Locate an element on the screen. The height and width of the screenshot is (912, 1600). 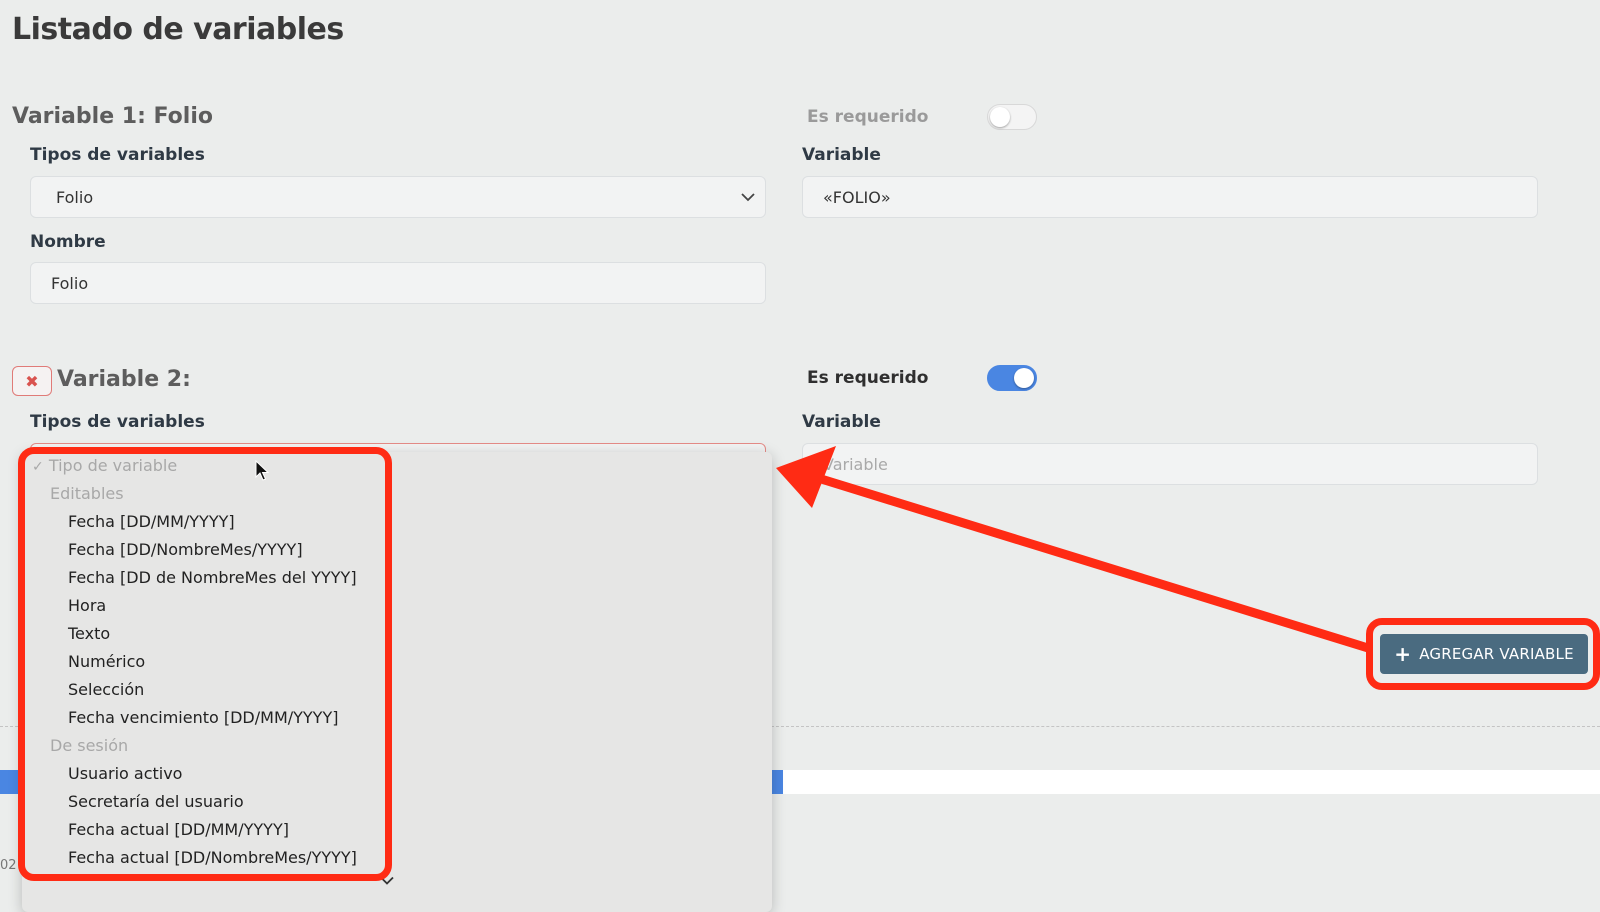
page-title: Listado de variables is located at coordinates (178, 29).